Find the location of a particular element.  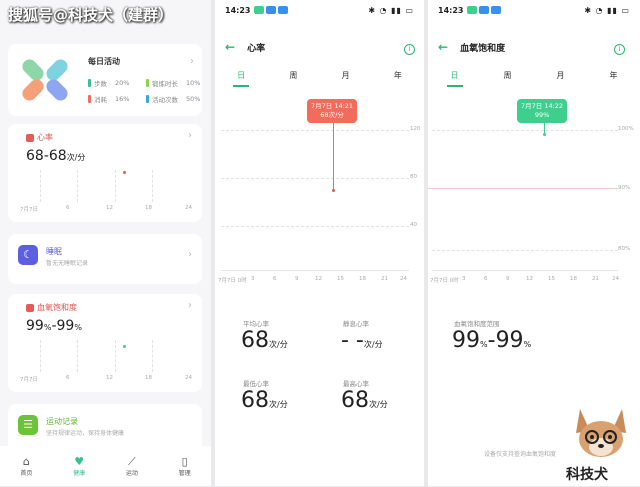

spo2-range-value: 99%-99% is located at coordinates (492, 340).